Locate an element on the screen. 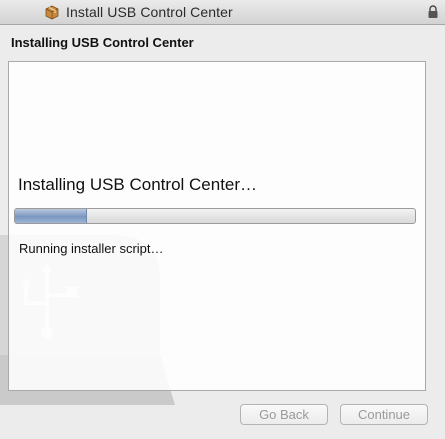 Image resolution: width=445 pixels, height=439 pixels. progress-bar is located at coordinates (215, 216).